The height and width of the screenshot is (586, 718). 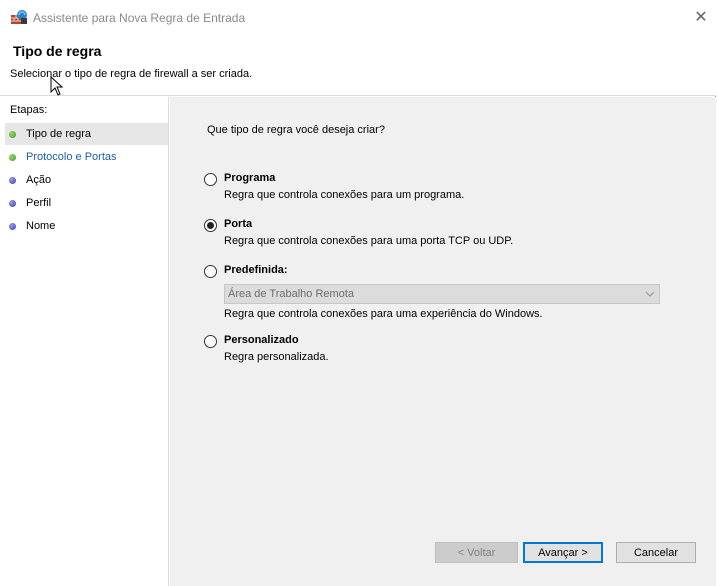 I want to click on back-button: < Voltar, so click(x=476, y=552).